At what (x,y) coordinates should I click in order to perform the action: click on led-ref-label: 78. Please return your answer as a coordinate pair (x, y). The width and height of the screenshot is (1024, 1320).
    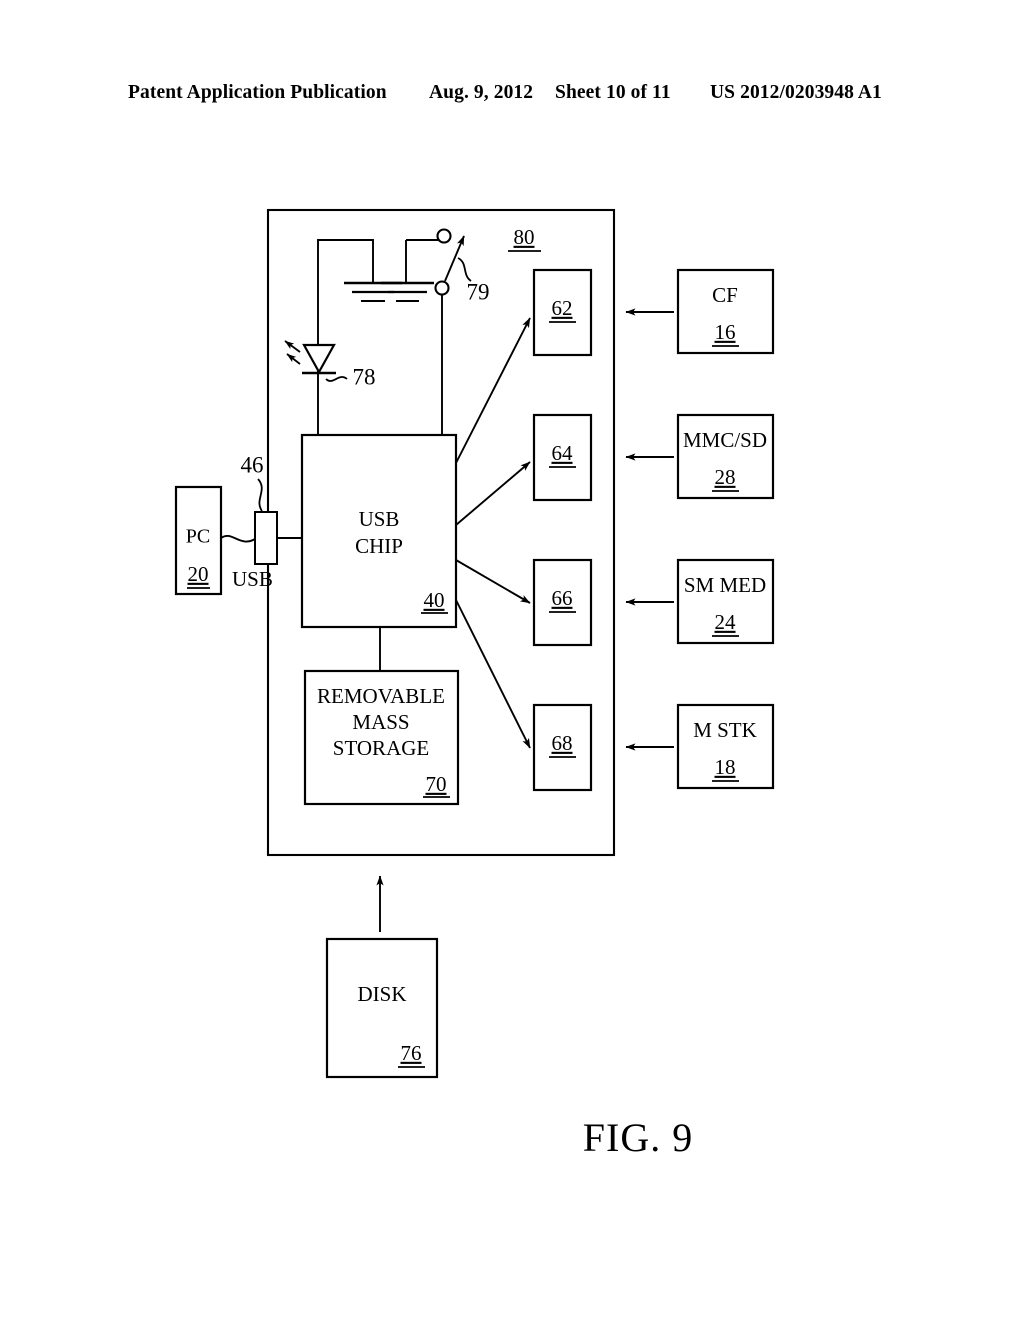
    Looking at the image, I should click on (364, 376).